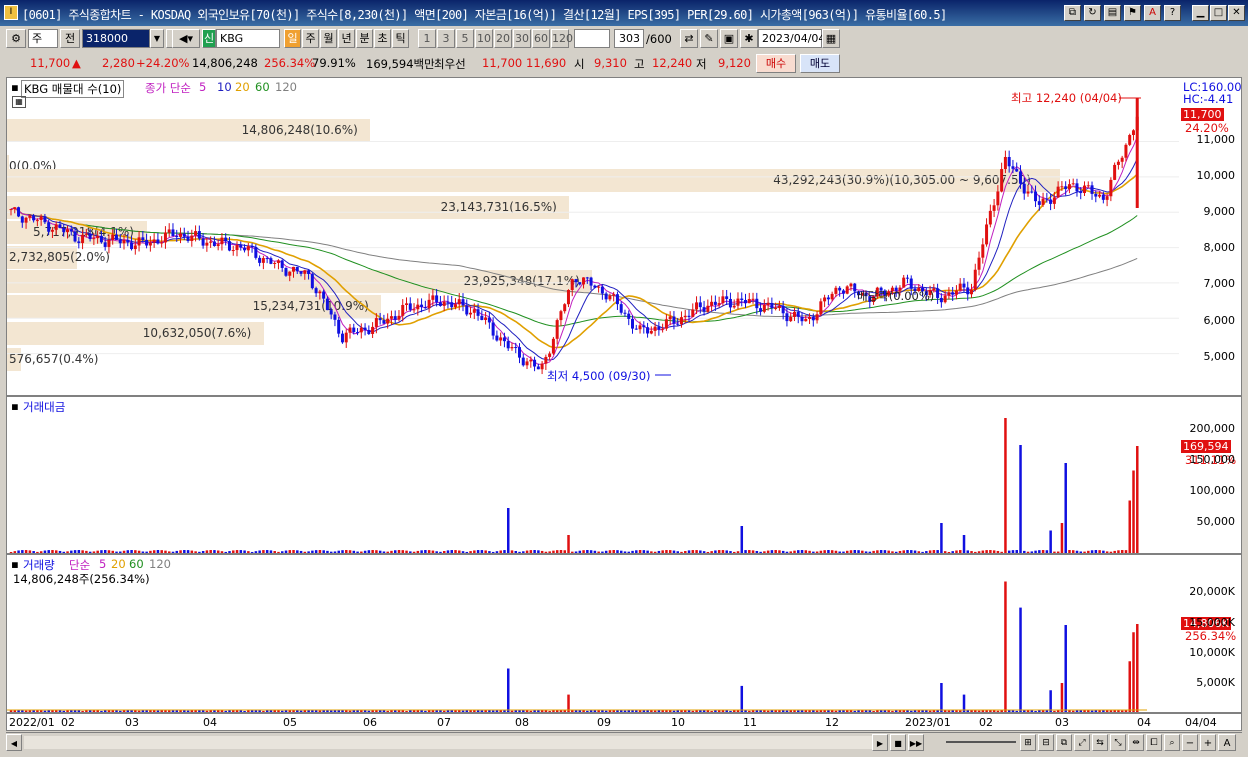 The height and width of the screenshot is (757, 1248). I want to click on bar-count: 303, so click(629, 38).